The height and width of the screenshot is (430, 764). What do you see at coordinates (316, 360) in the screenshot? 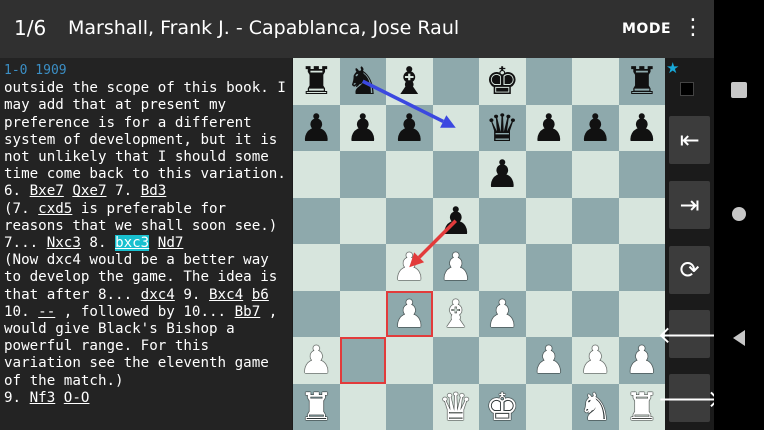
I see `square-a2` at bounding box center [316, 360].